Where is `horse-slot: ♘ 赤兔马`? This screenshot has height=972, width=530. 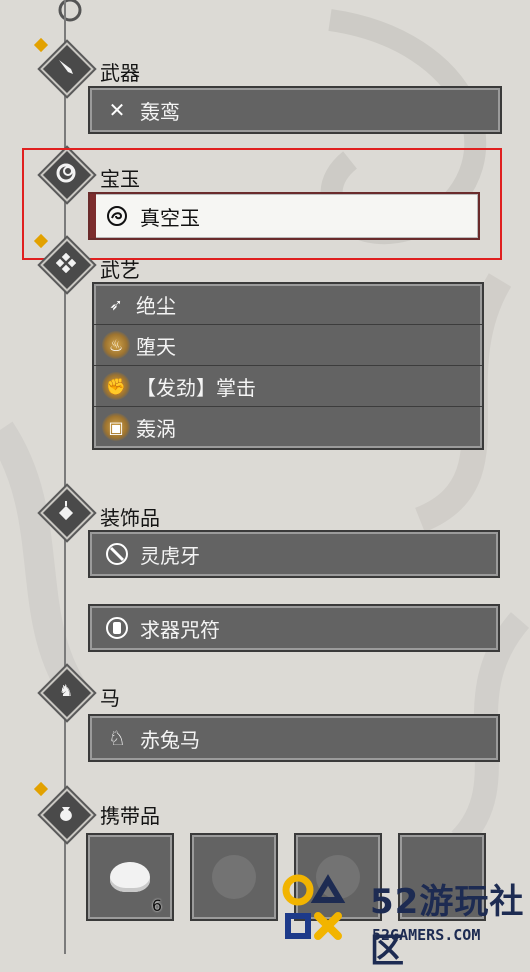 horse-slot: ♘ 赤兔马 is located at coordinates (294, 738).